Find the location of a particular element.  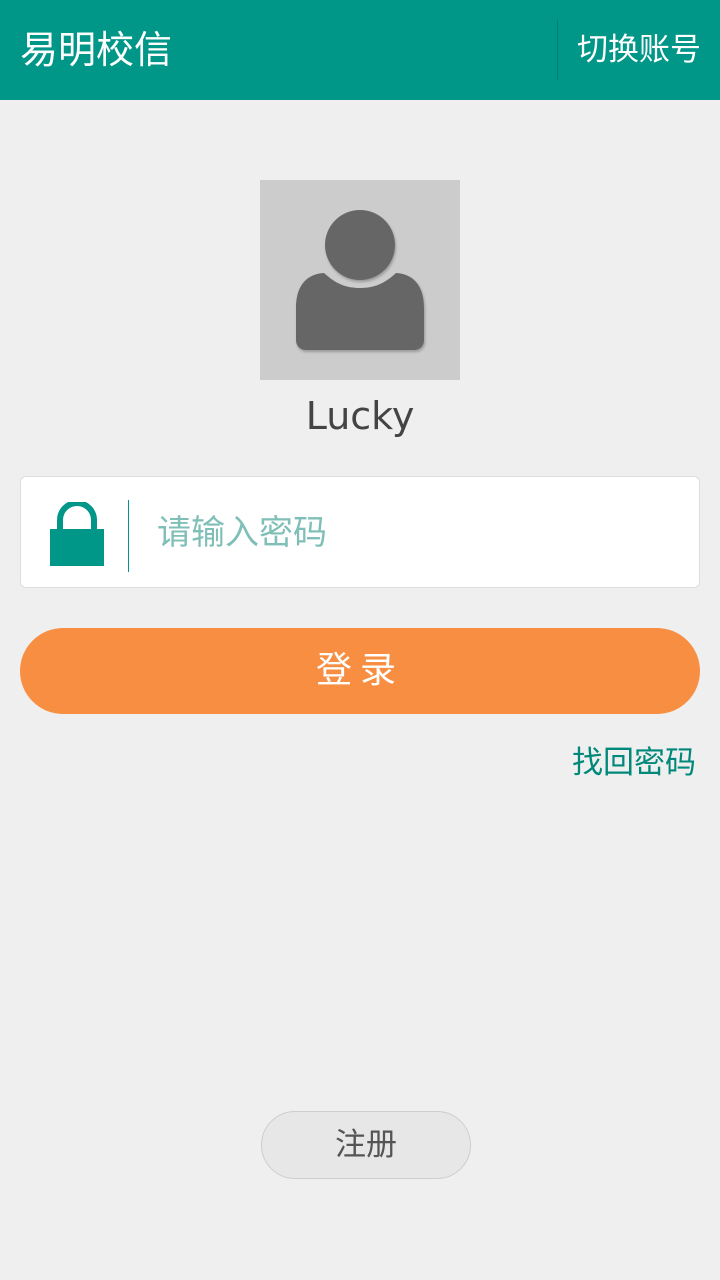

password-field is located at coordinates (360, 532).